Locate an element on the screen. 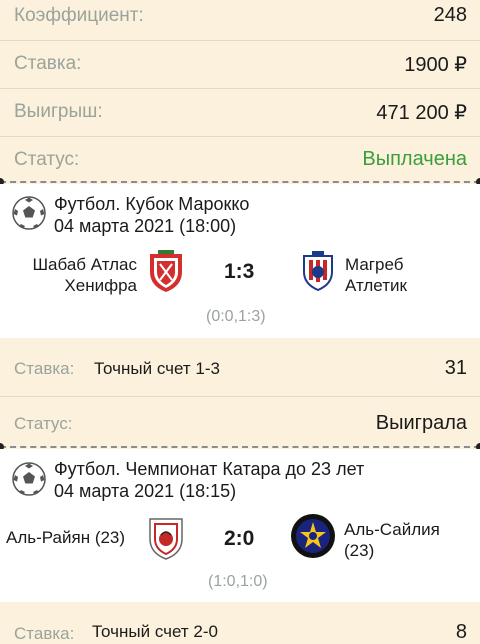  away-team-name: Магреб Атлетик is located at coordinates (376, 275).